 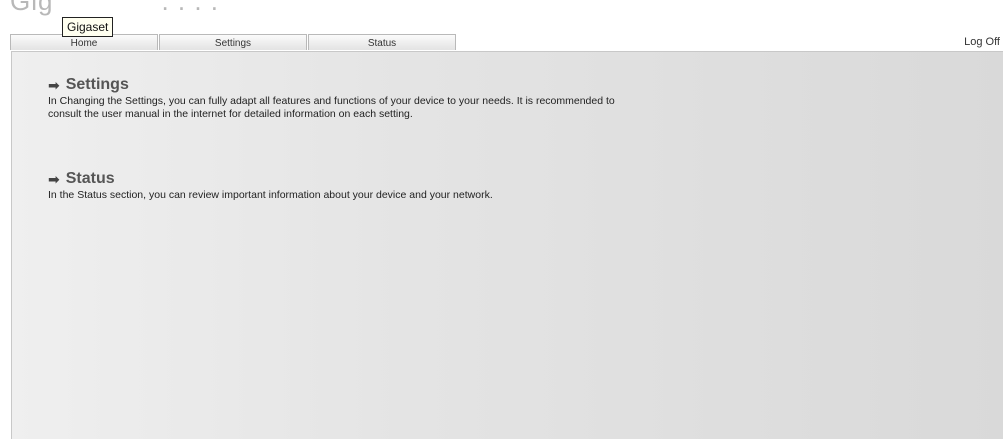 What do you see at coordinates (115, 8) in the screenshot?
I see `header-logo-text: Gig. . . .` at bounding box center [115, 8].